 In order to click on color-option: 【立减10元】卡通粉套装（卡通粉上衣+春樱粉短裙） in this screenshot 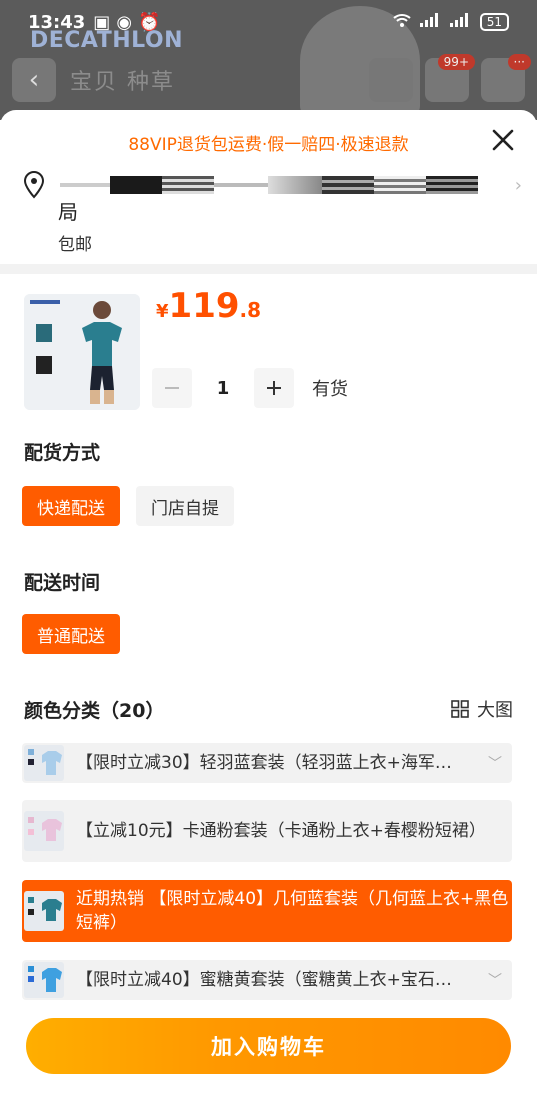, I will do `click(267, 831)`.